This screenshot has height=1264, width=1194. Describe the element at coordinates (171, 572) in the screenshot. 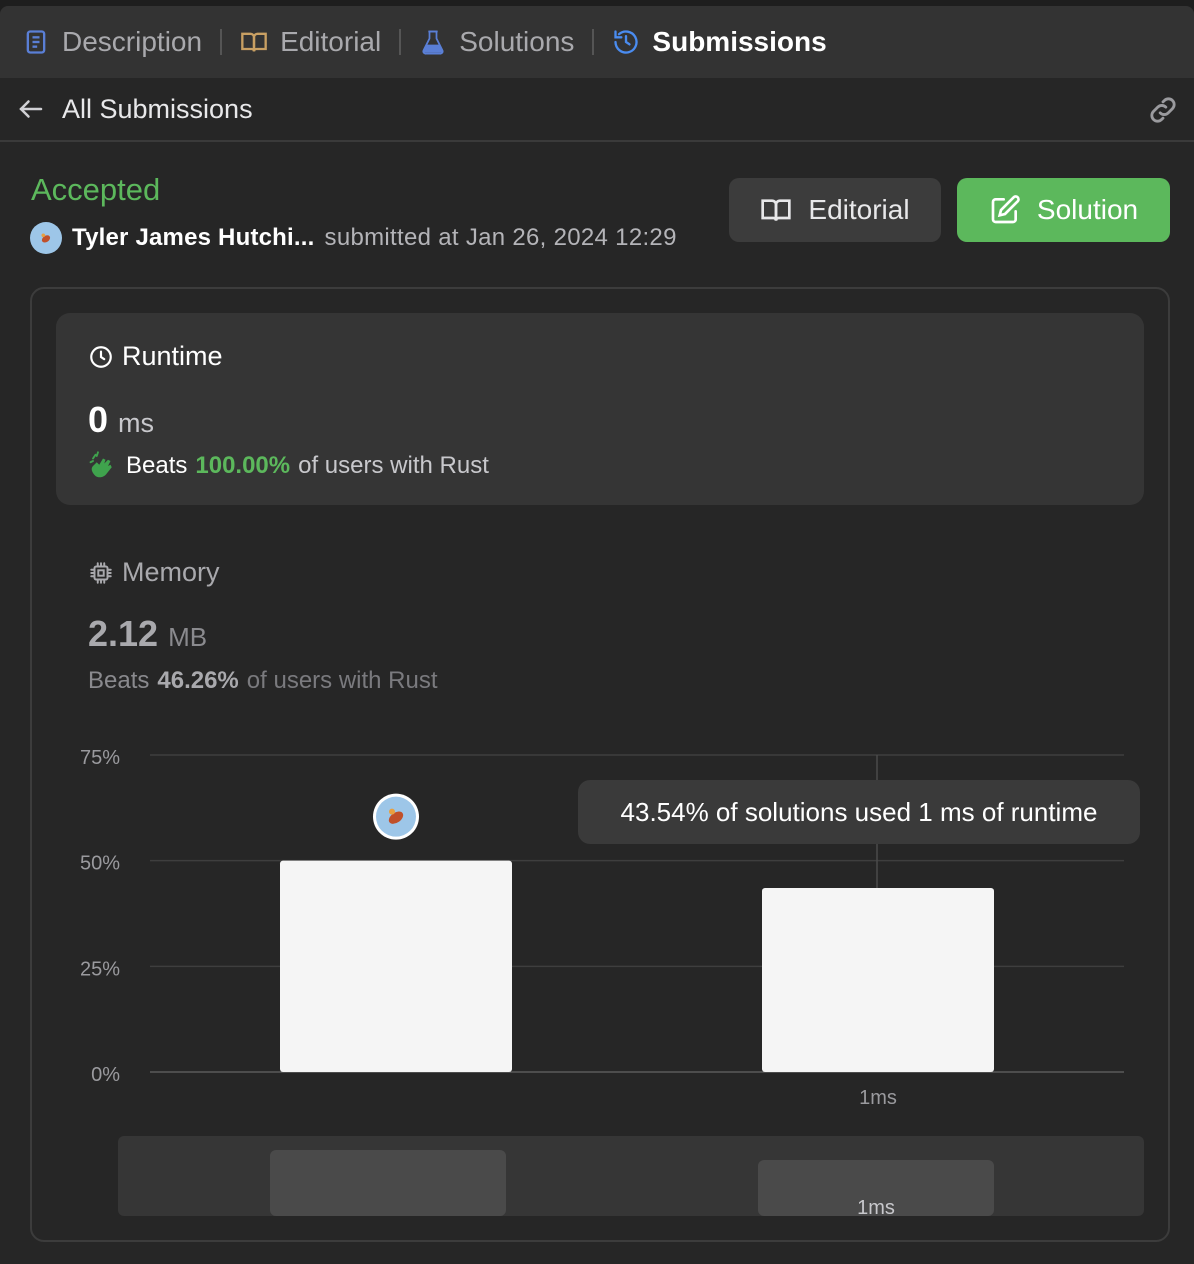

I see `memory-heading-label: Memory` at that location.